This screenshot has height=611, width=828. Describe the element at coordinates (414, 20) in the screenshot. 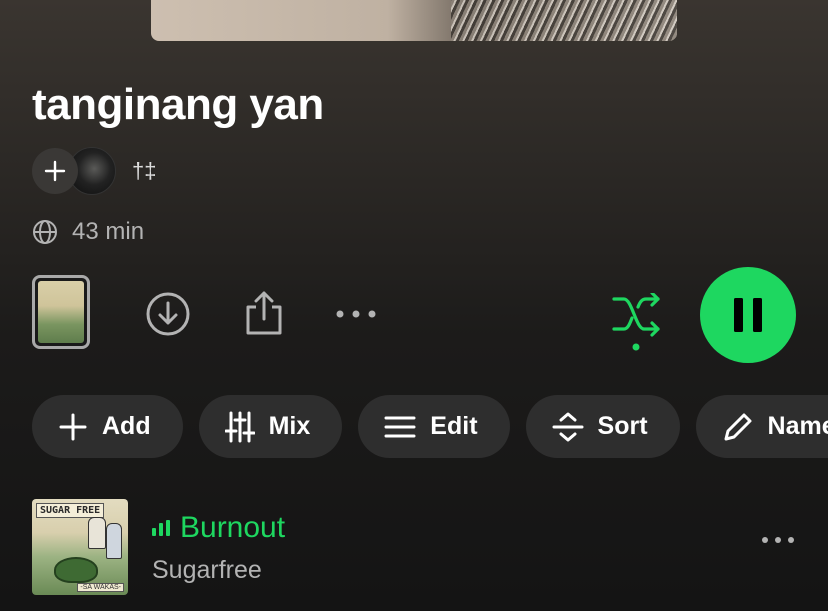

I see `playlist-cover-image` at that location.